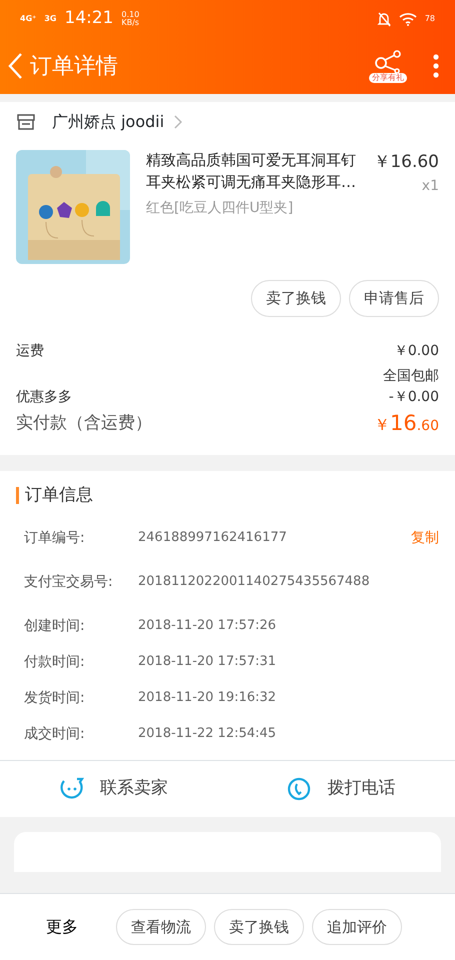 The width and height of the screenshot is (455, 960). What do you see at coordinates (26, 122) in the screenshot?
I see `shop-icon` at bounding box center [26, 122].